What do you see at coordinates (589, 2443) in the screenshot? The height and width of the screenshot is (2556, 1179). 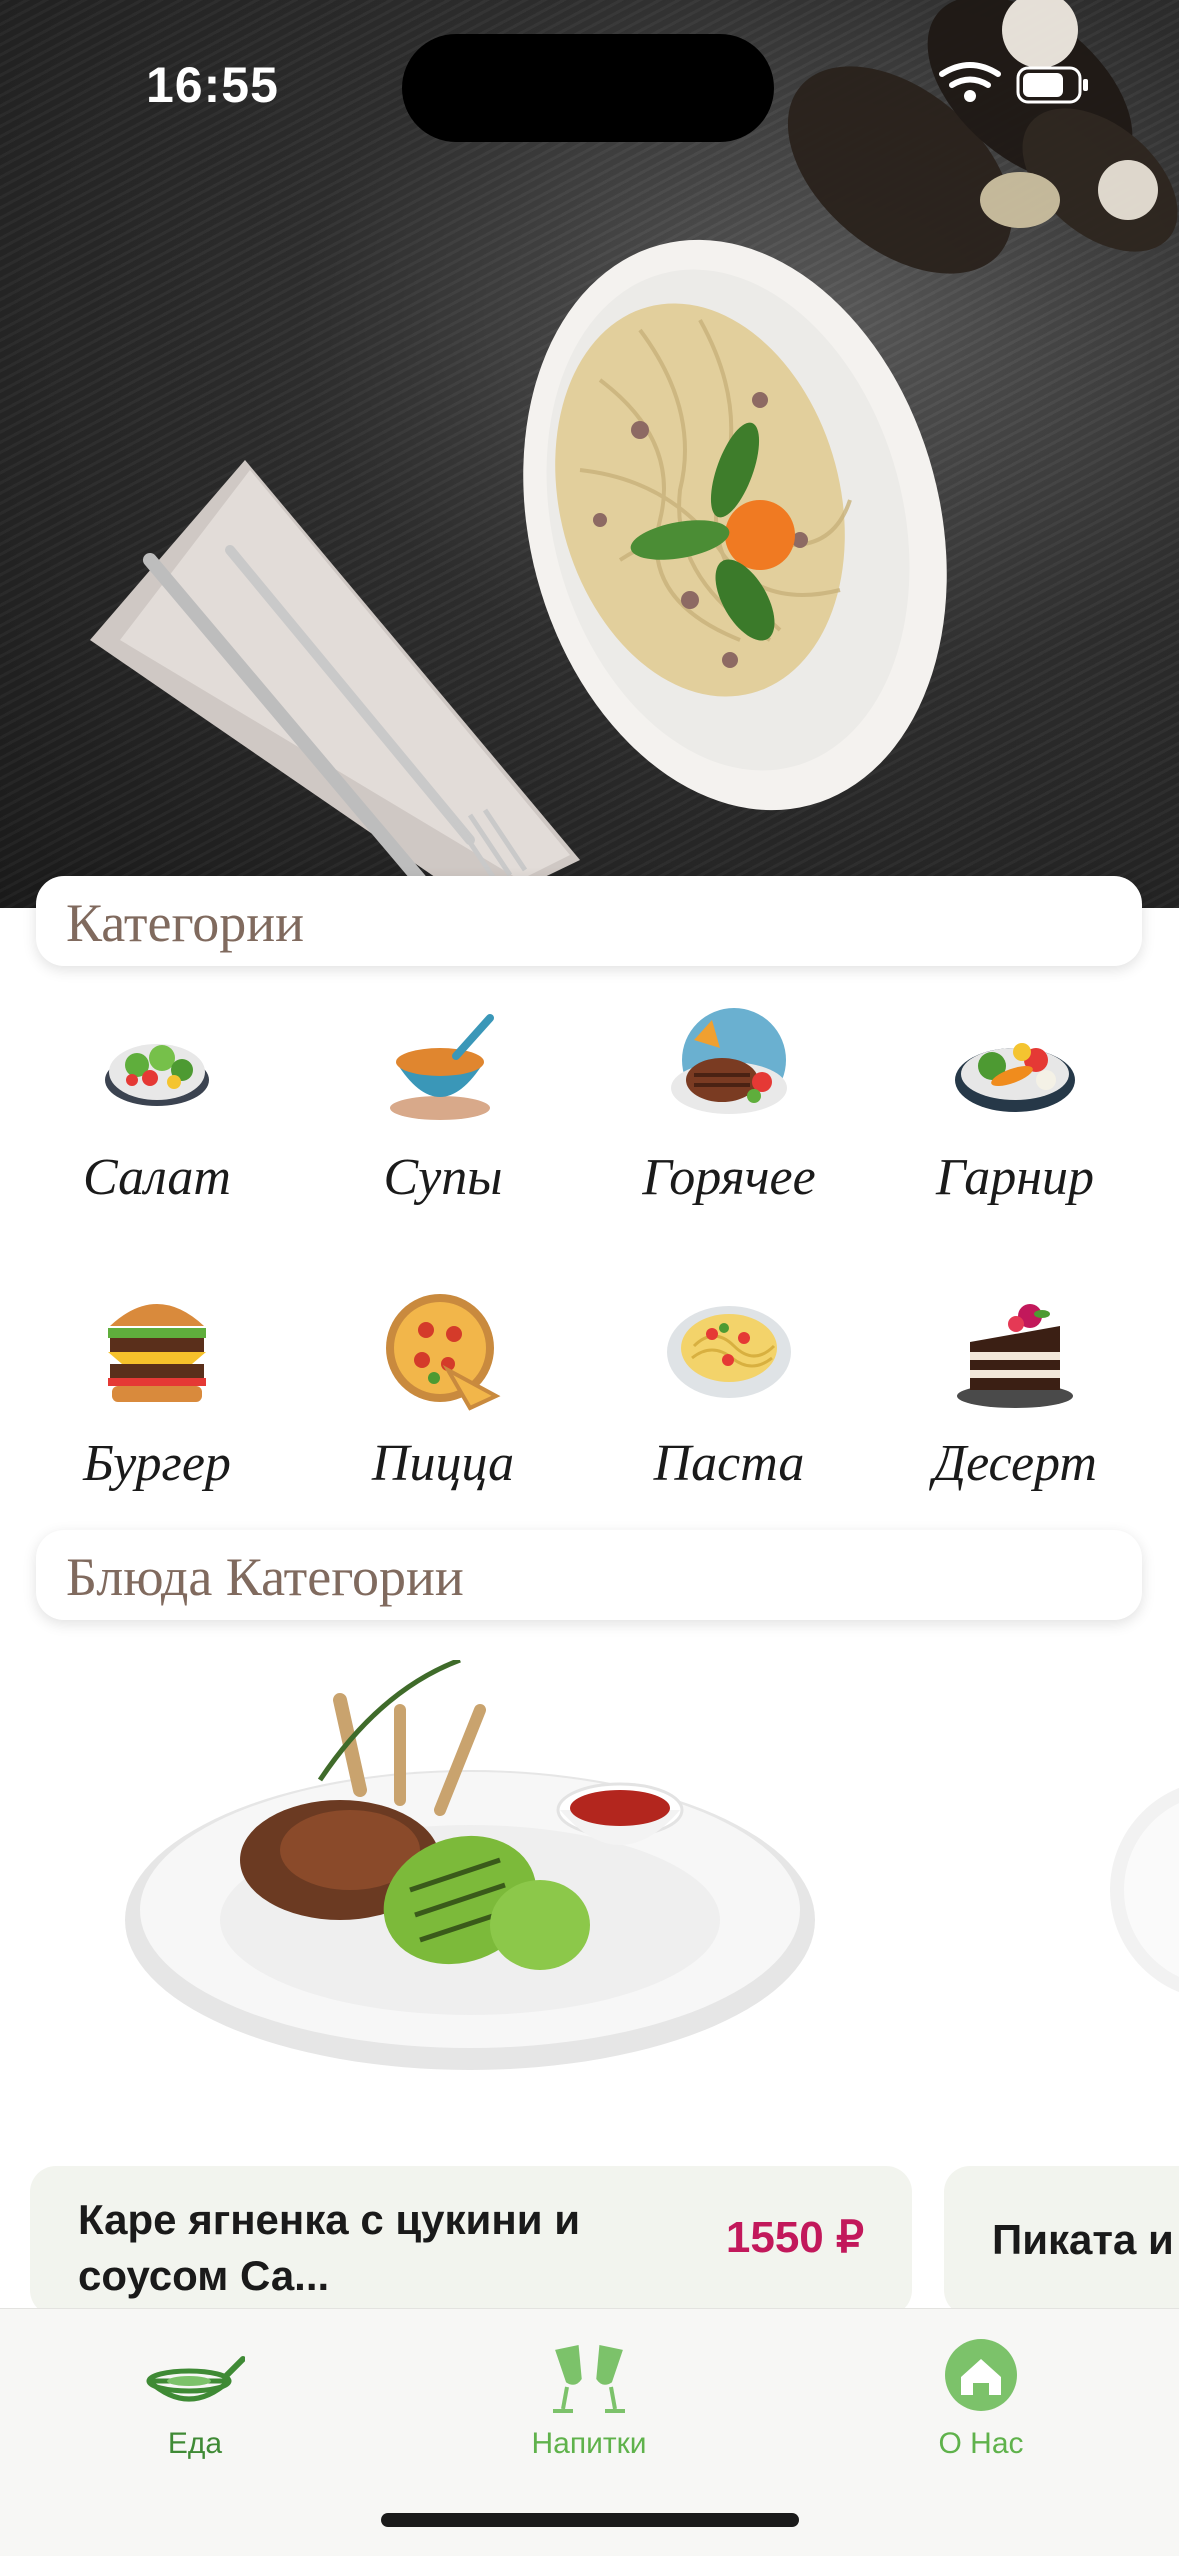 I see `tab-label: Напитки` at bounding box center [589, 2443].